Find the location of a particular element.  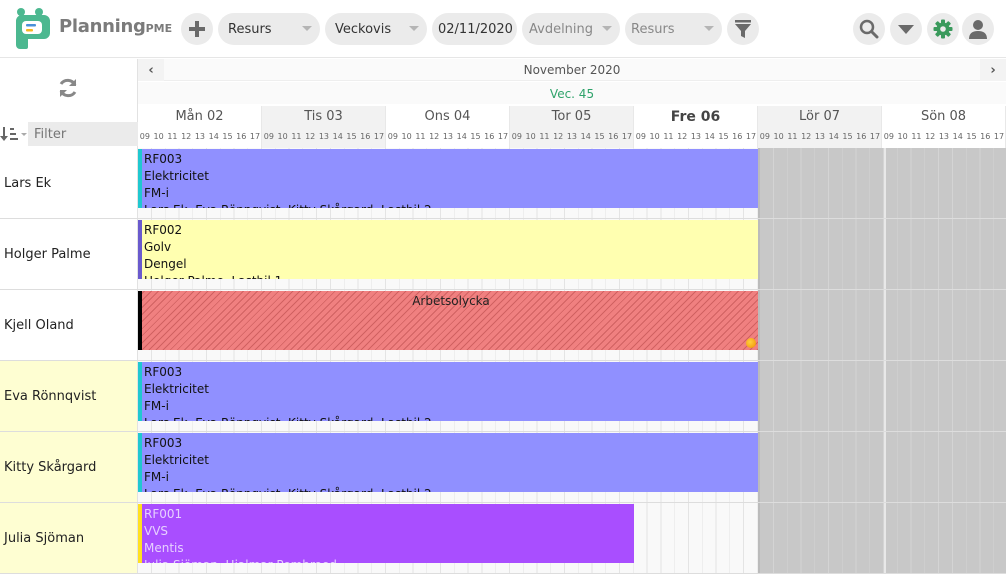

date-value: 02/11/2020 is located at coordinates (475, 29).